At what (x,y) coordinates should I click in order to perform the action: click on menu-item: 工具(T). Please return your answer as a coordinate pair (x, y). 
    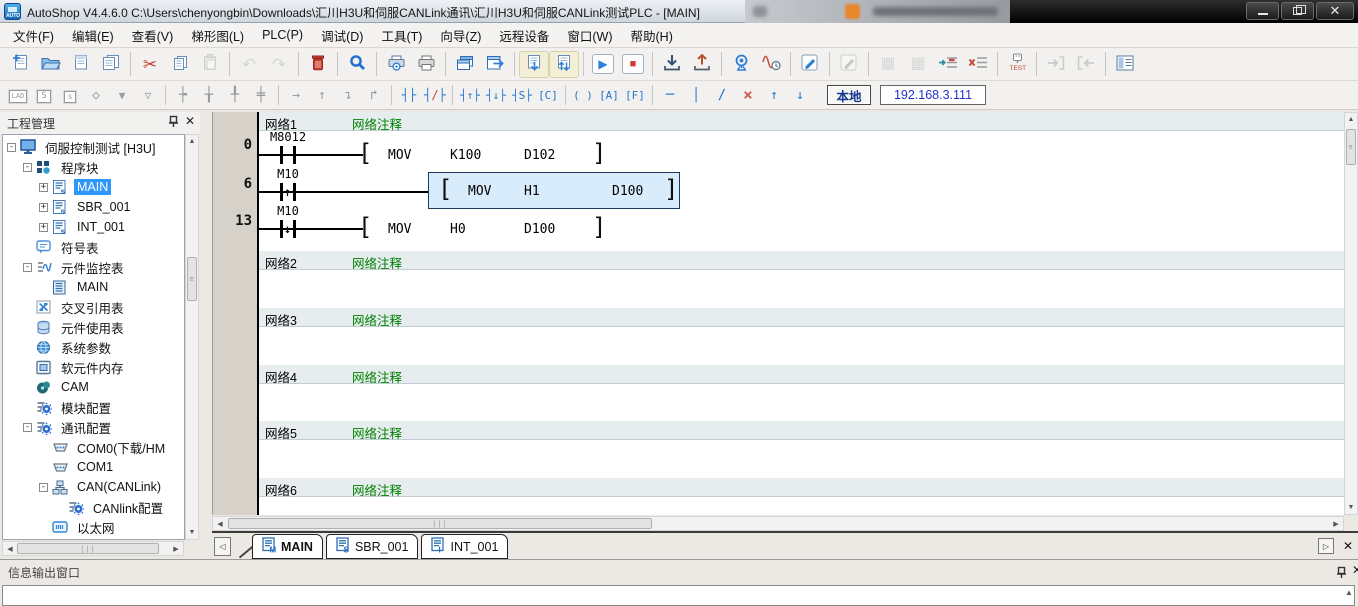
    Looking at the image, I should click on (401, 35).